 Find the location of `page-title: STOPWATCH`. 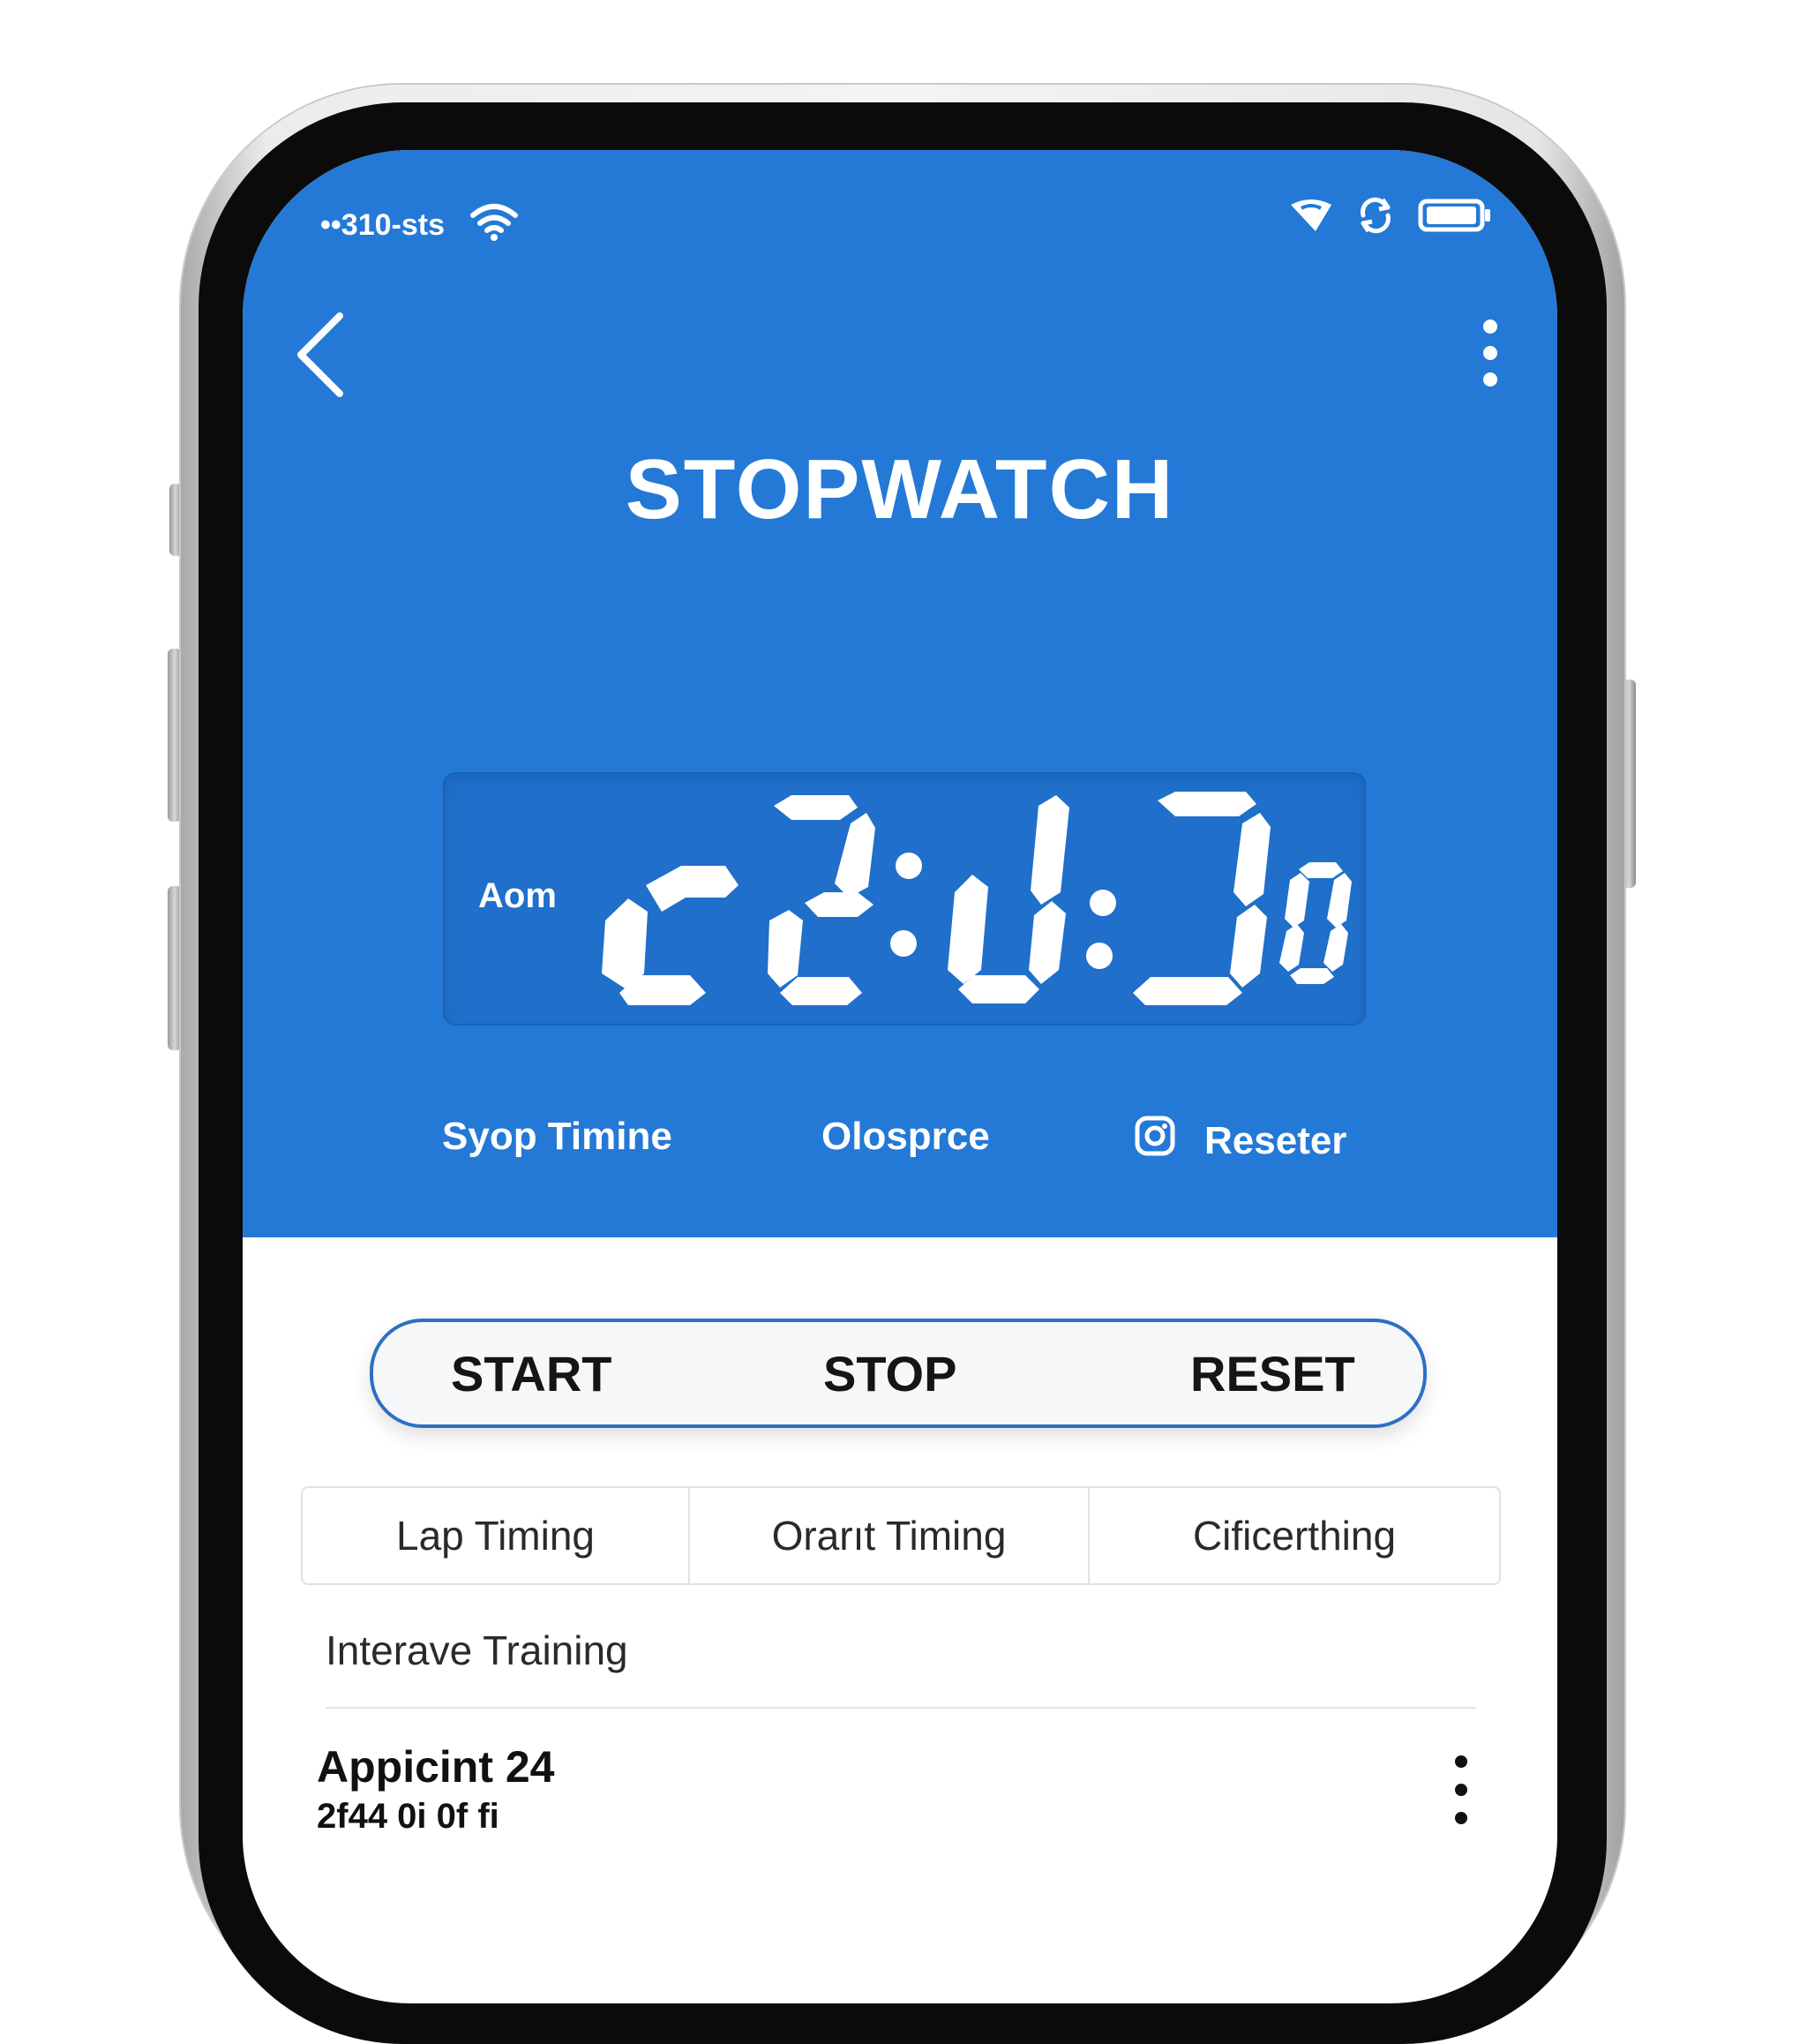

page-title: STOPWATCH is located at coordinates (900, 489).